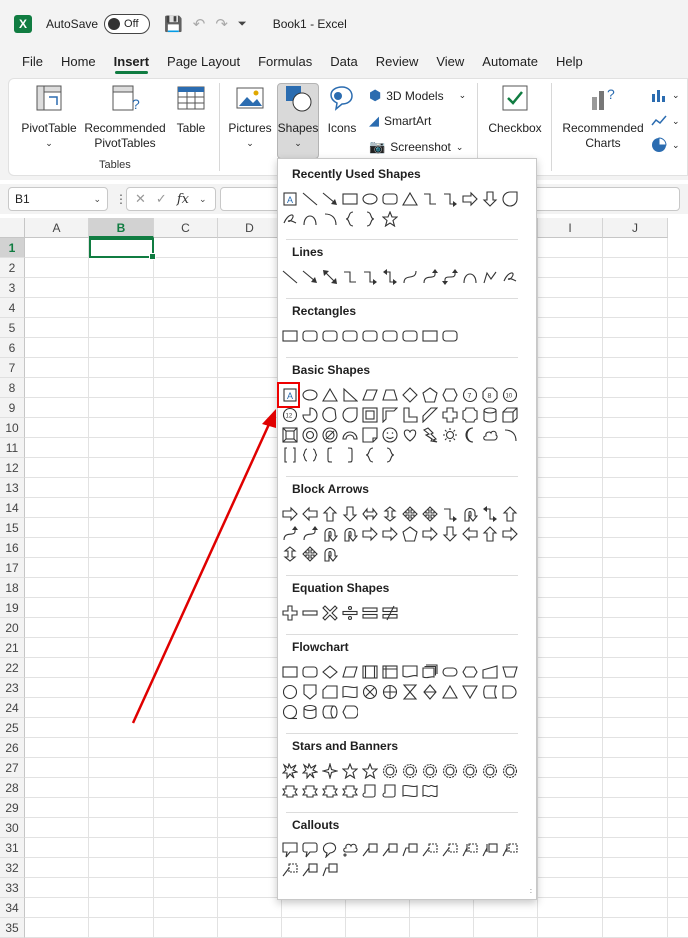 Image resolution: width=688 pixels, height=938 pixels. Describe the element at coordinates (490, 692) in the screenshot. I see `storeddata-shape-icon` at that location.